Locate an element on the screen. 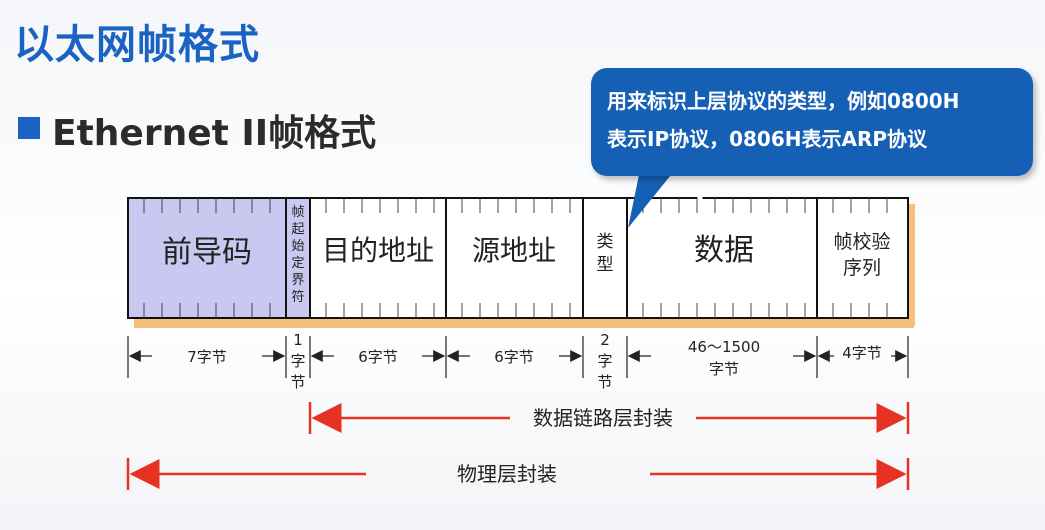 This screenshot has width=1045, height=530. size-sfd: 字 is located at coordinates (297, 361).